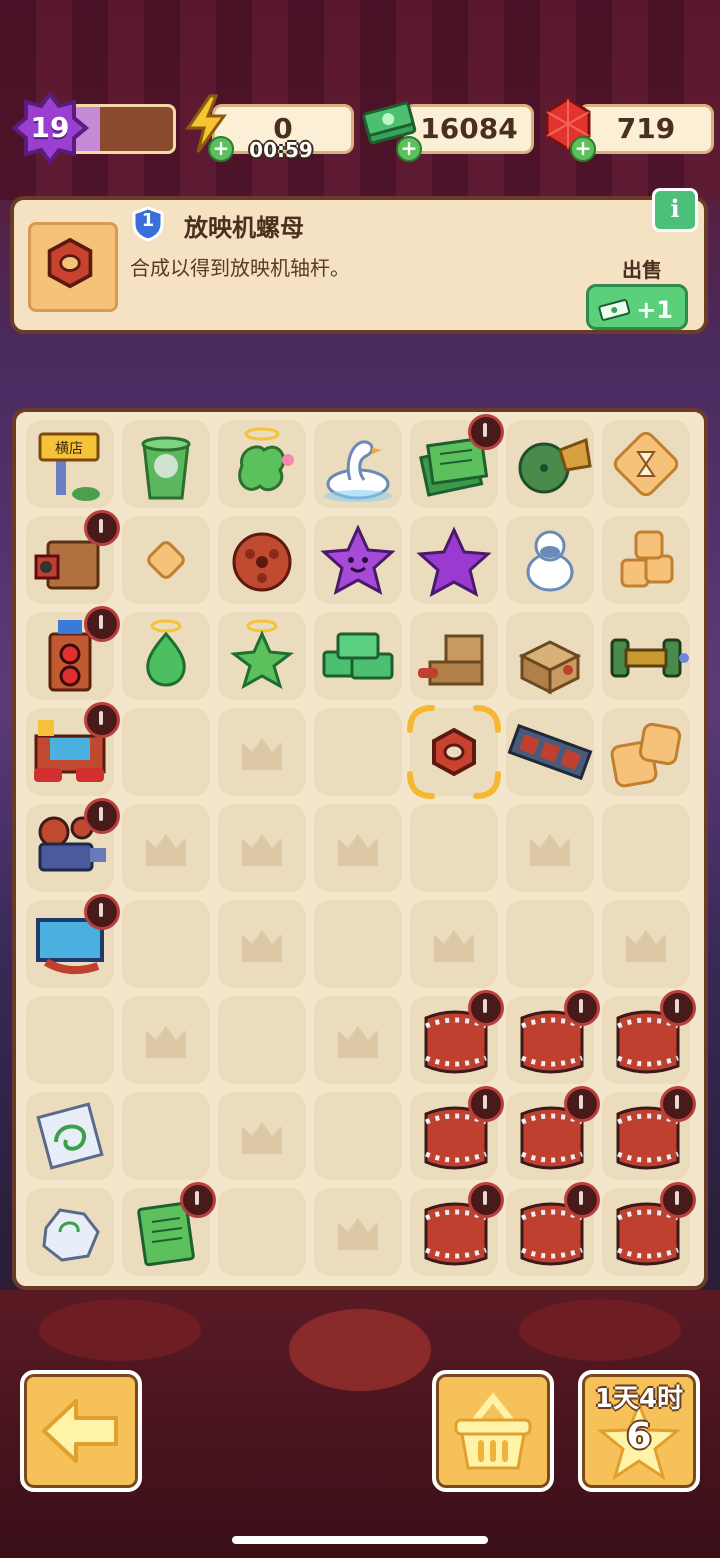 The width and height of the screenshot is (720, 1558). Describe the element at coordinates (70, 263) in the screenshot. I see `nut-icon` at that location.